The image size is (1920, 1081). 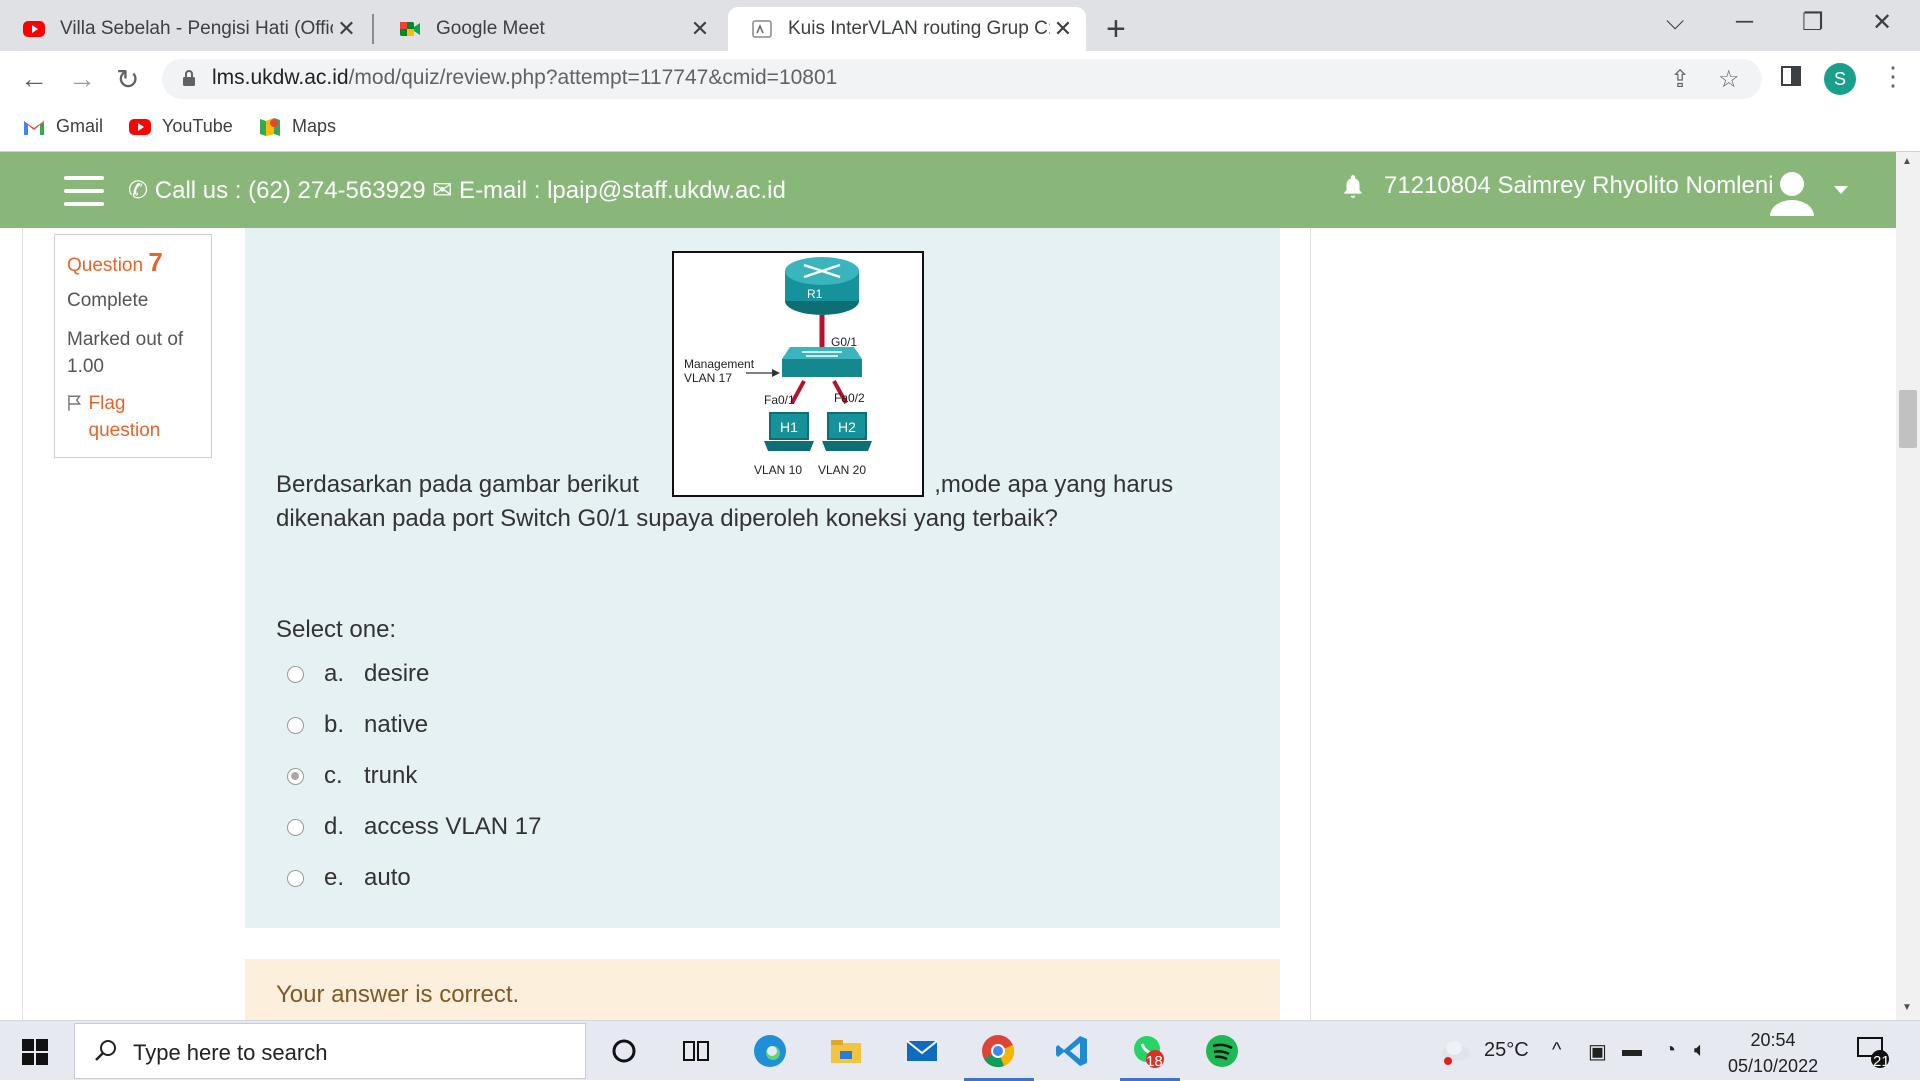 What do you see at coordinates (1456, 1051) in the screenshot?
I see `weather-cloud-icon` at bounding box center [1456, 1051].